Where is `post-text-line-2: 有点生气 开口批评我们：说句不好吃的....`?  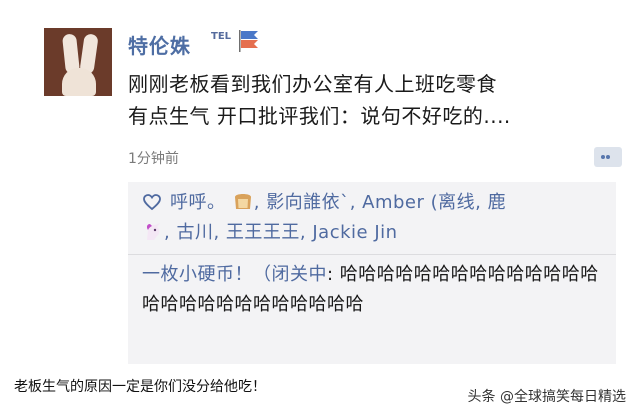 post-text-line-2: 有点生气 开口批评我们：说句不好吃的.... is located at coordinates (319, 116).